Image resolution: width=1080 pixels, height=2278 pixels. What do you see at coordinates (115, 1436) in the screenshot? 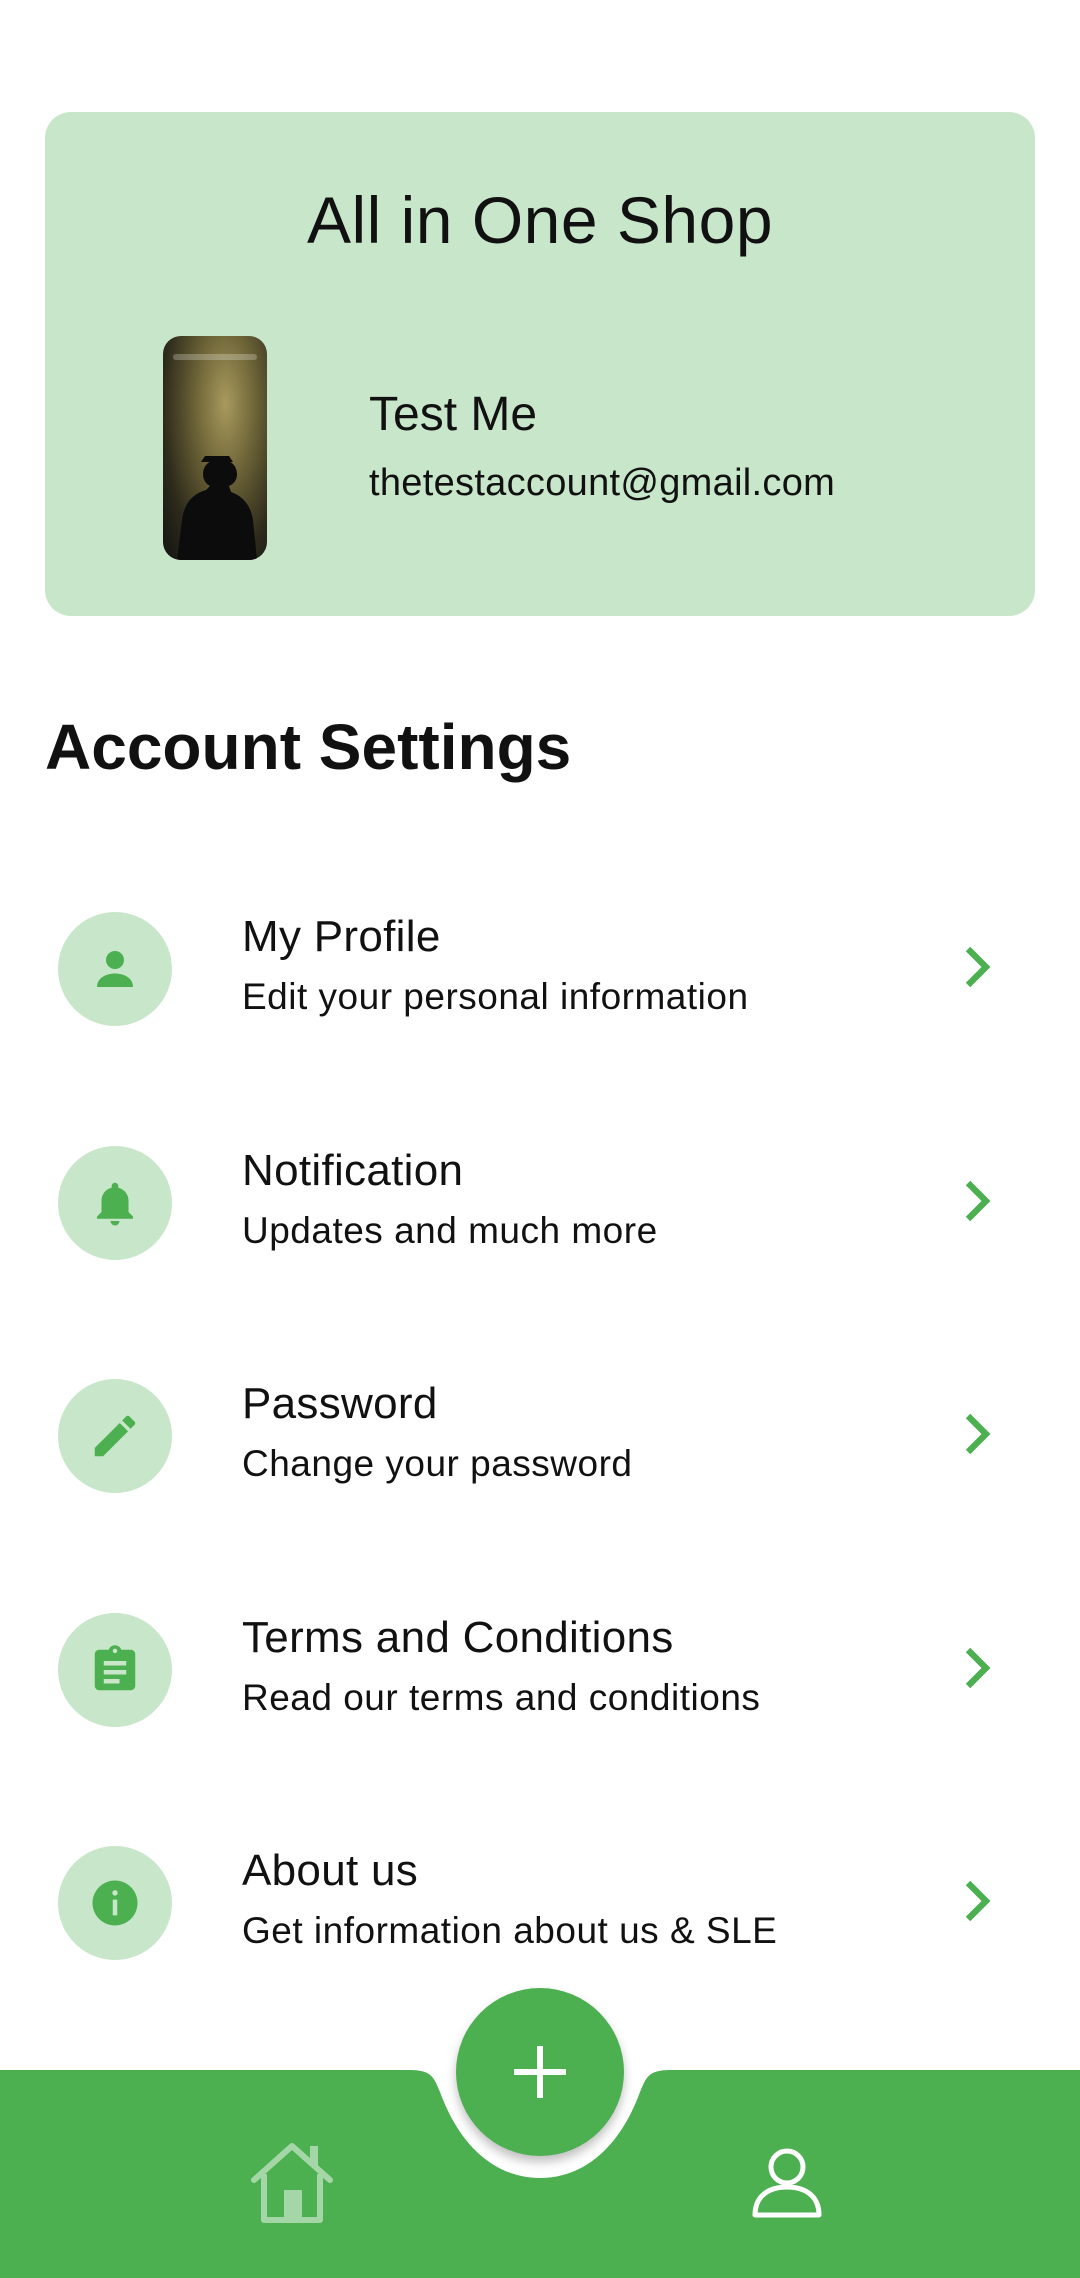
I see `pencil-icon` at bounding box center [115, 1436].